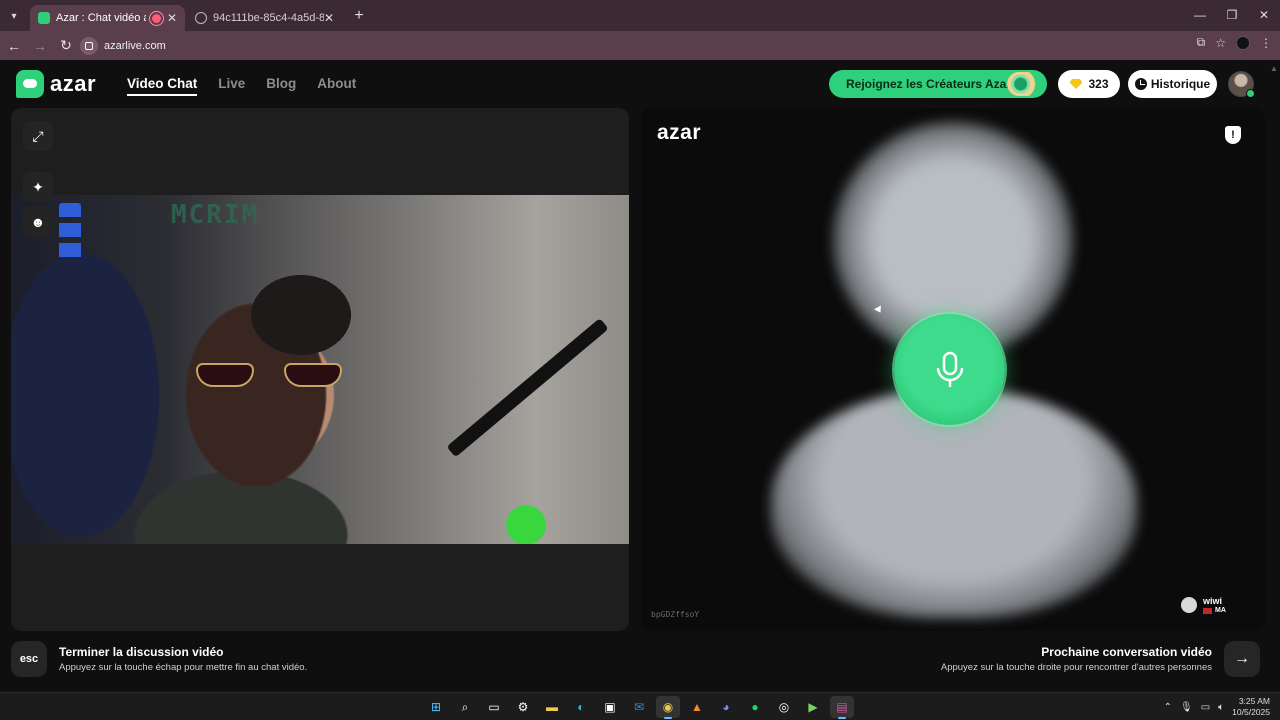  What do you see at coordinates (70, 233) in the screenshot?
I see `led-lights-decoration` at bounding box center [70, 233].